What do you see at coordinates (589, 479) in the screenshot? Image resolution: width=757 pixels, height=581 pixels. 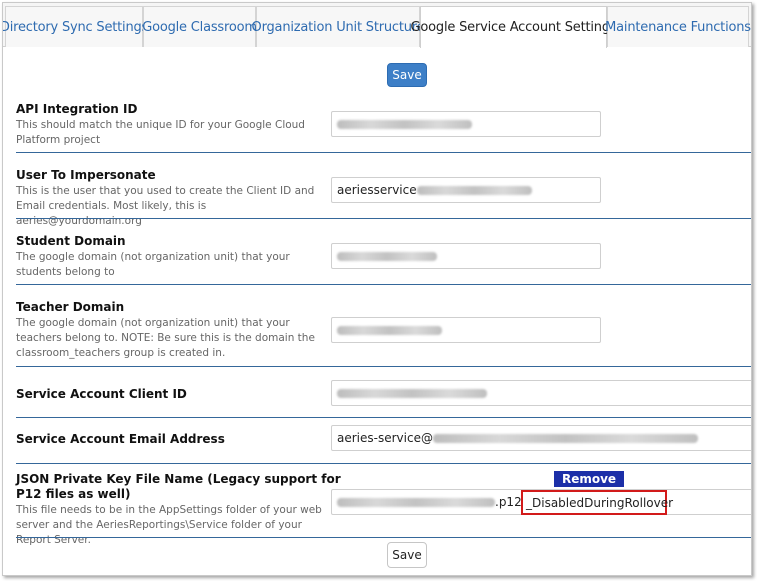 I see `remove-annotation-label: Remove` at bounding box center [589, 479].